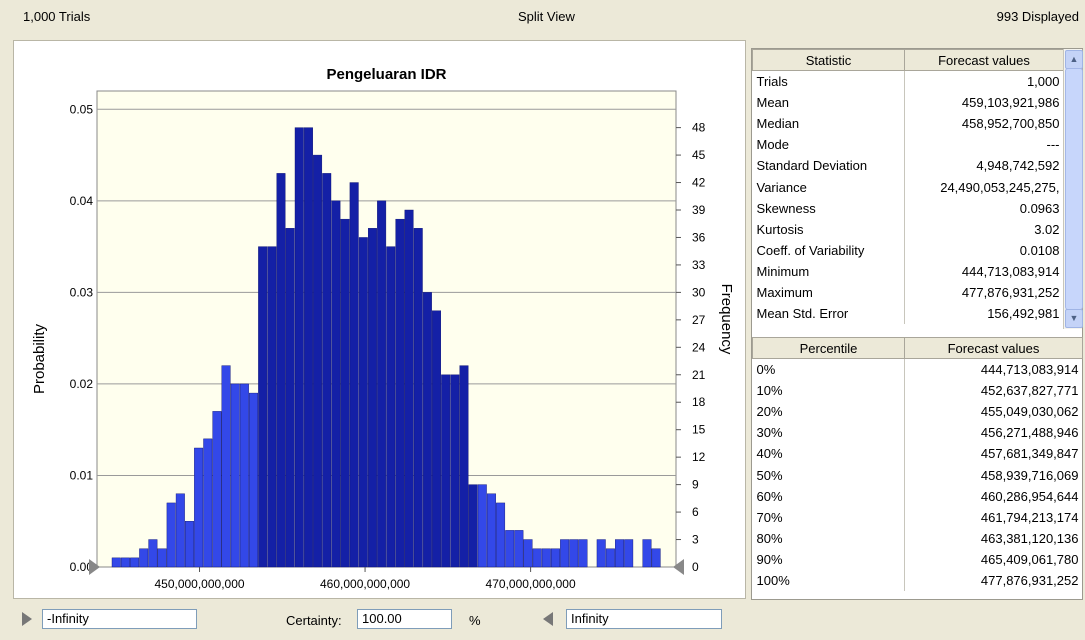 The width and height of the screenshot is (1085, 640). I want to click on header-bar: 1,000 Trials Split View 993 Displayed, so click(542, 15).